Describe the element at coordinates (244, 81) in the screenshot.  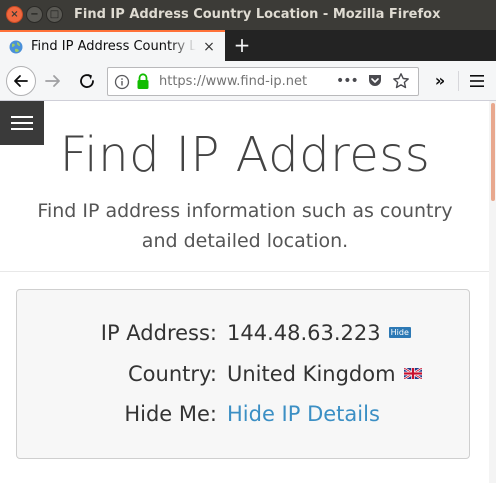
I see `url-text: https://www.find-ip.net` at that location.